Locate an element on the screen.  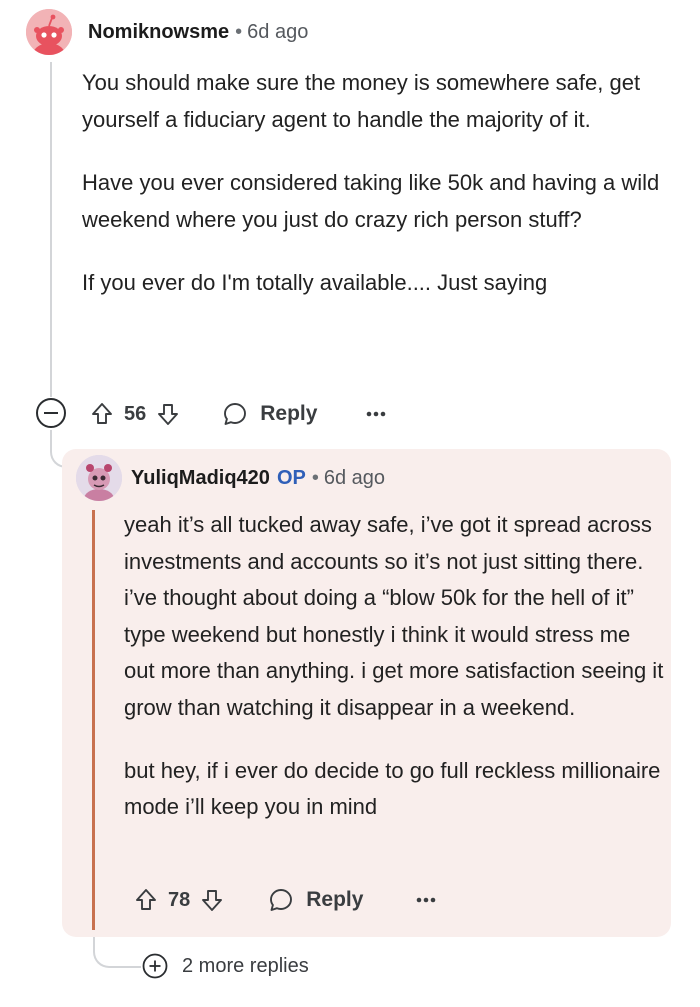
minus-circle-icon is located at coordinates (51, 413).